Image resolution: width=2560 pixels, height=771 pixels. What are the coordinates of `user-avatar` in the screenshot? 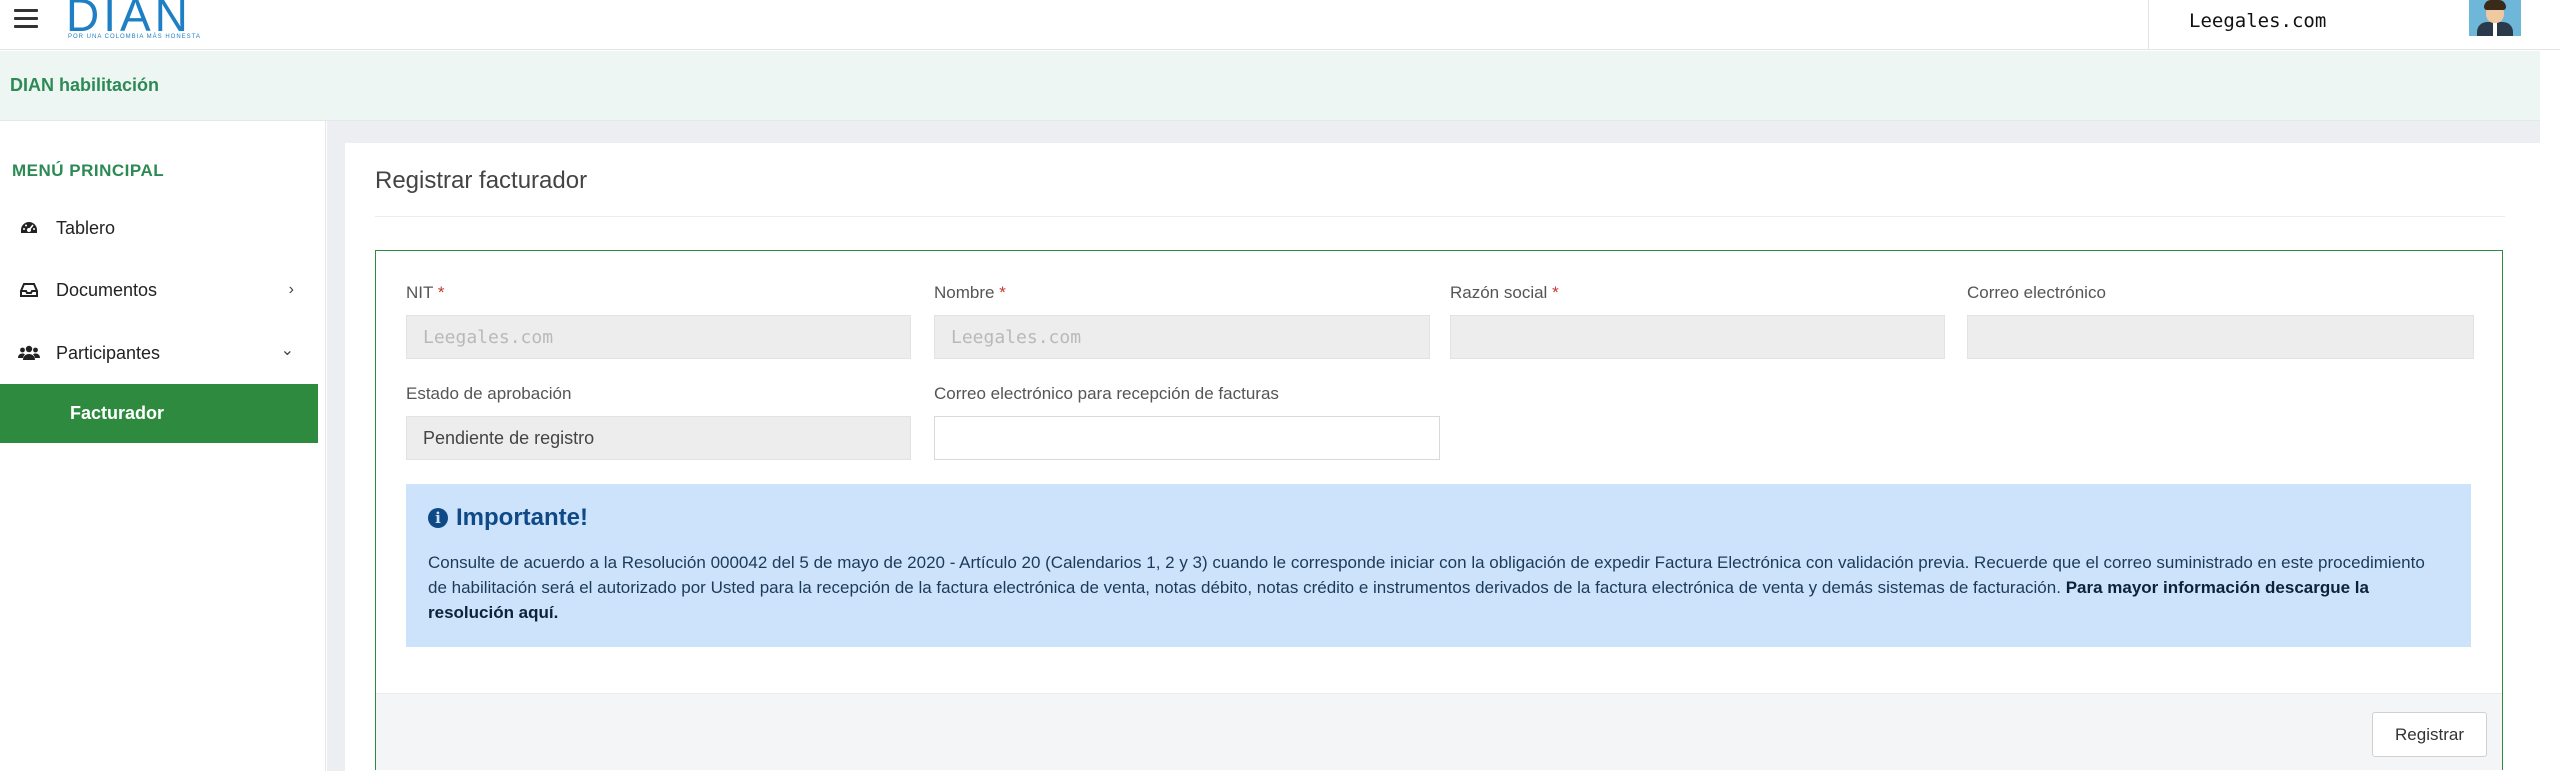 It's located at (2495, 18).